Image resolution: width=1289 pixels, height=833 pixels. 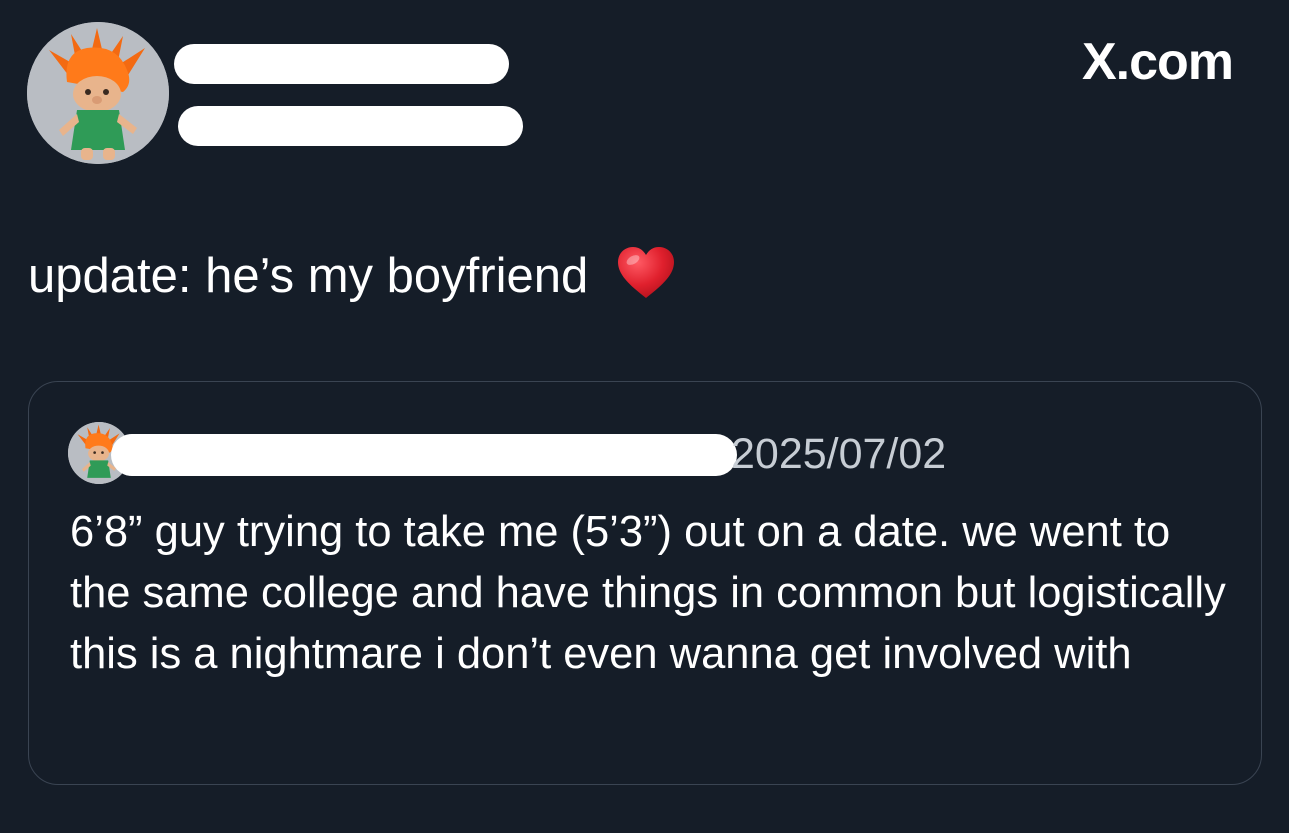 I want to click on post-text: update: he’s my boyfriend, so click(x=352, y=279).